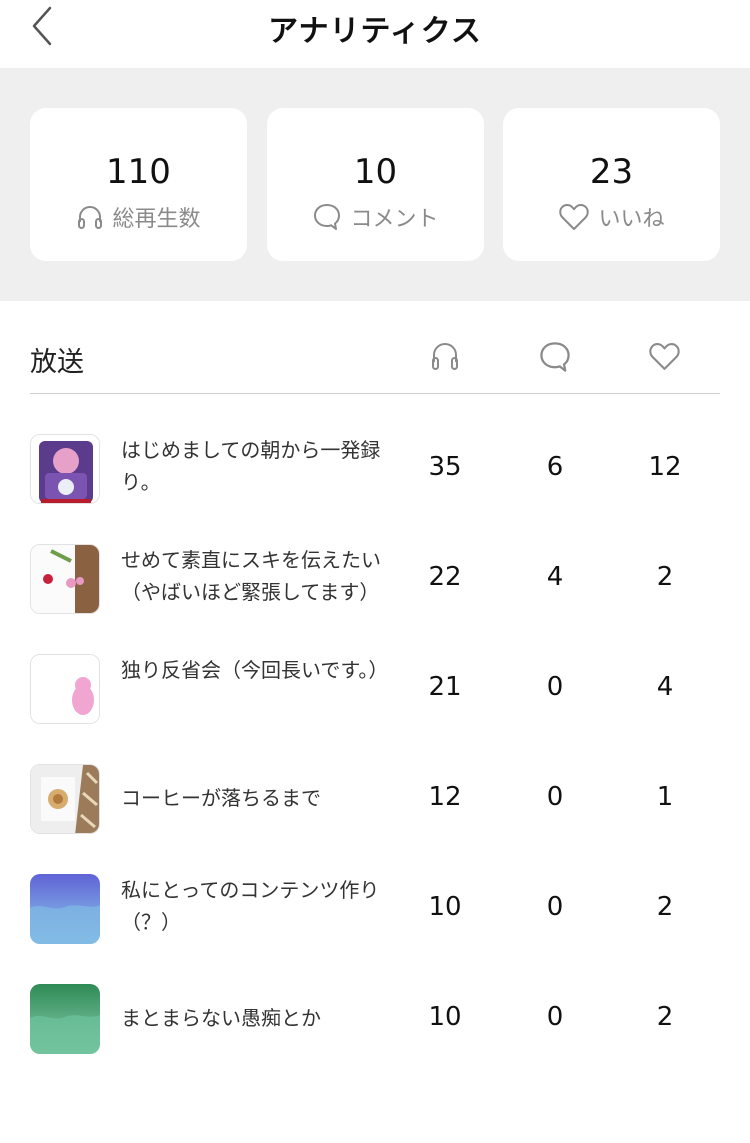  What do you see at coordinates (445, 467) in the screenshot?
I see `plays-count: 35` at bounding box center [445, 467].